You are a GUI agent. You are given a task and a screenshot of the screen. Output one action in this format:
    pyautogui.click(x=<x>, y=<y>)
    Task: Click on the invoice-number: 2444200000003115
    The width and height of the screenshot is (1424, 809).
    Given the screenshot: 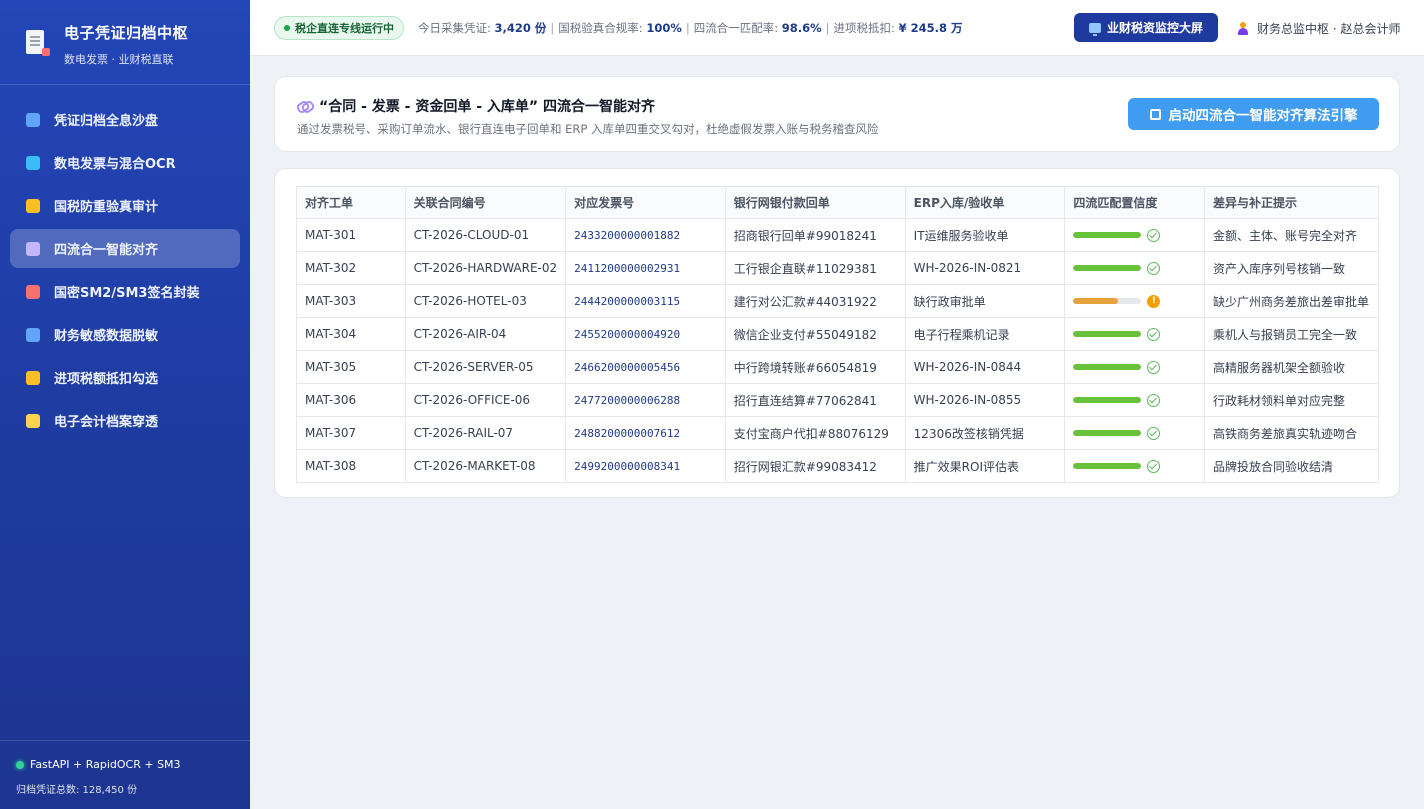 What is the action you would take?
    pyautogui.click(x=645, y=301)
    